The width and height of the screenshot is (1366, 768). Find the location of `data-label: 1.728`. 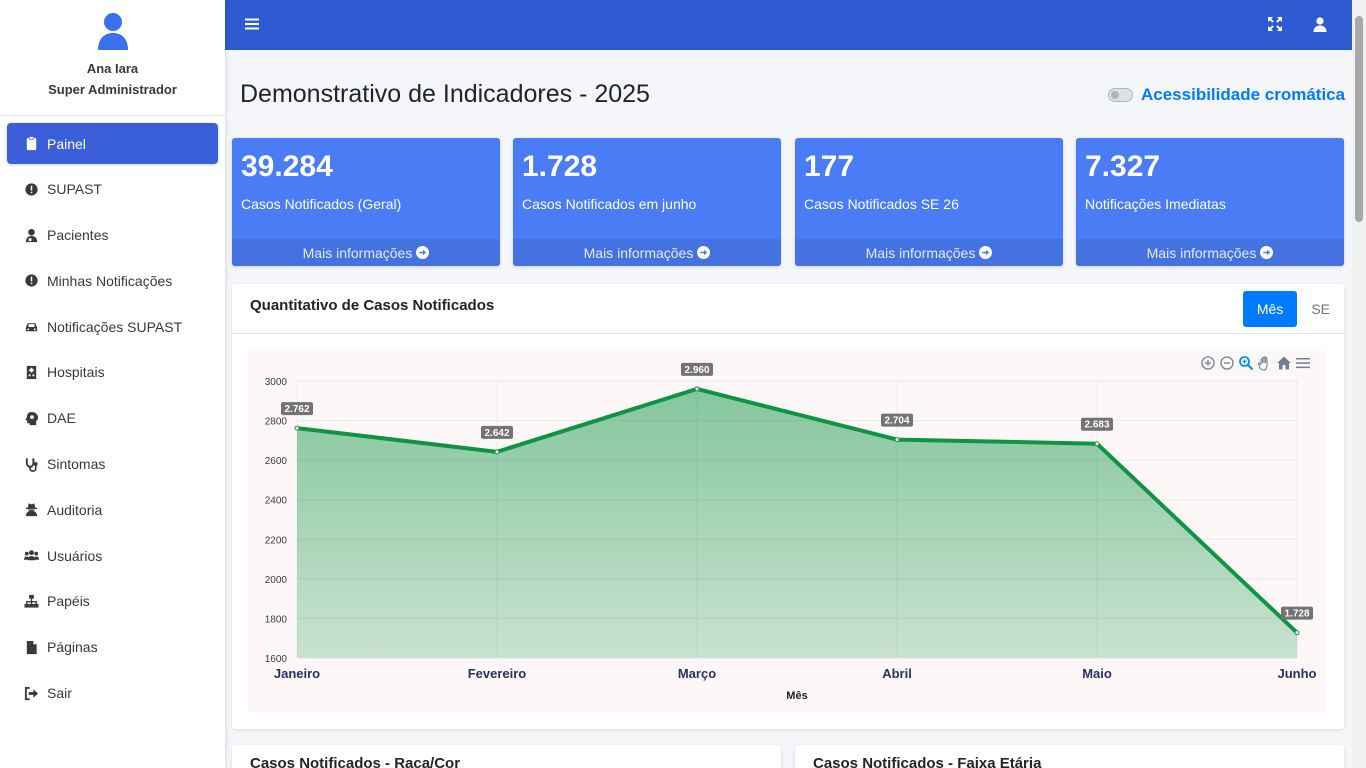

data-label: 1.728 is located at coordinates (1296, 614).